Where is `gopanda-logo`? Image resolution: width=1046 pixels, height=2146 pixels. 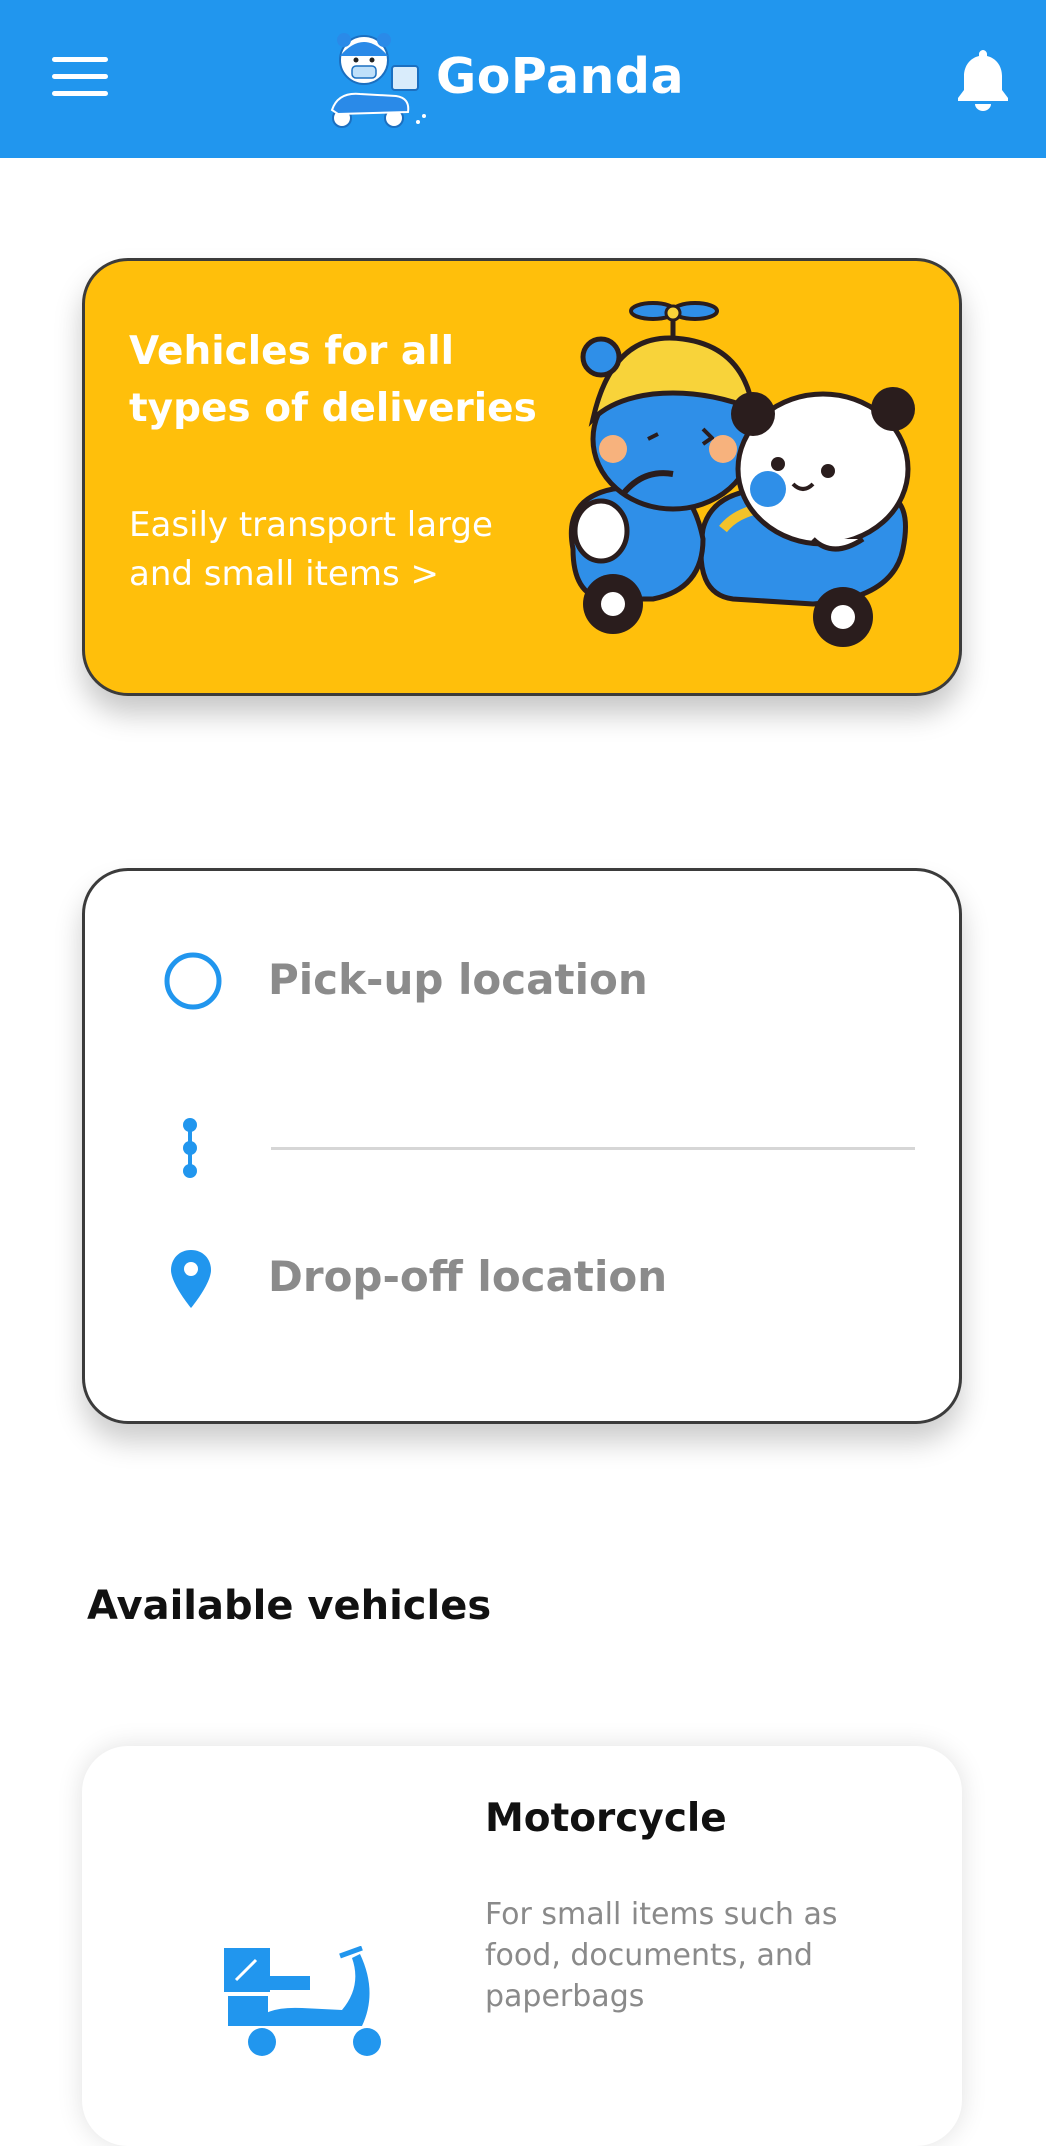
gopanda-logo is located at coordinates (378, 80).